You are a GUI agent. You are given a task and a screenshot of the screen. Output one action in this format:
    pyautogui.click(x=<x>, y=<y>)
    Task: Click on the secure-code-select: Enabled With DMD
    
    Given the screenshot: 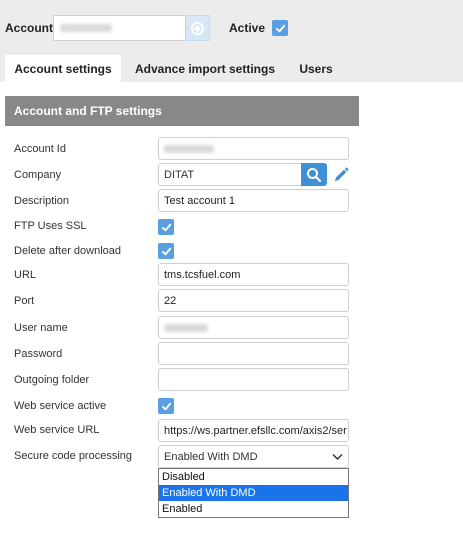 What is the action you would take?
    pyautogui.click(x=253, y=456)
    